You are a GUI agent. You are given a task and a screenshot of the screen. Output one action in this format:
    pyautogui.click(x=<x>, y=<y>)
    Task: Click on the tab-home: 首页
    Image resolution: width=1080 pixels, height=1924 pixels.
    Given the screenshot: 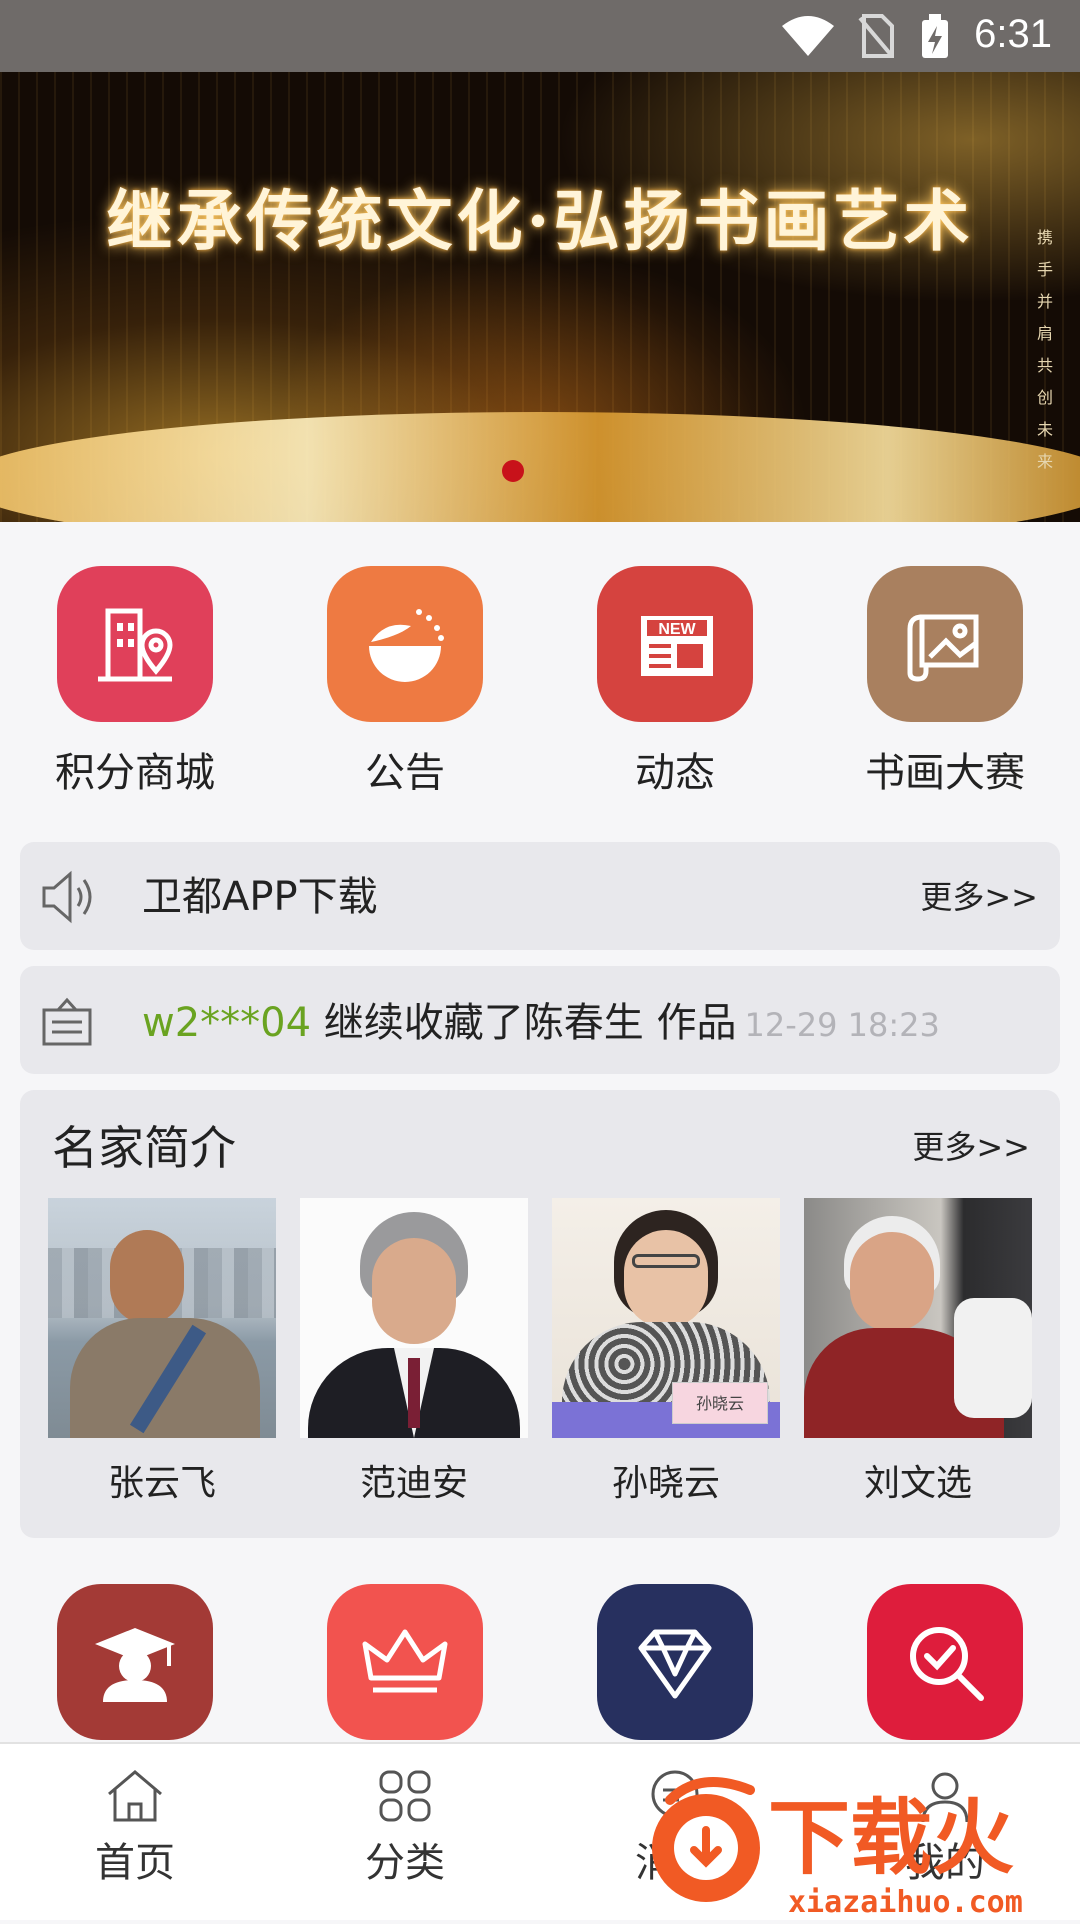 What is the action you would take?
    pyautogui.click(x=135, y=1833)
    